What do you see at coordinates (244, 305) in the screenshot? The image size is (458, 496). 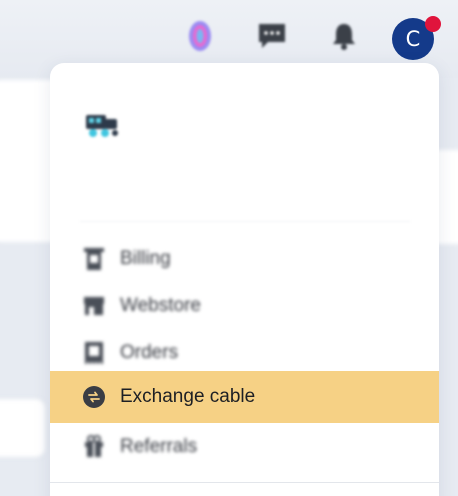 I see `menu-item-webstore: Webstore` at bounding box center [244, 305].